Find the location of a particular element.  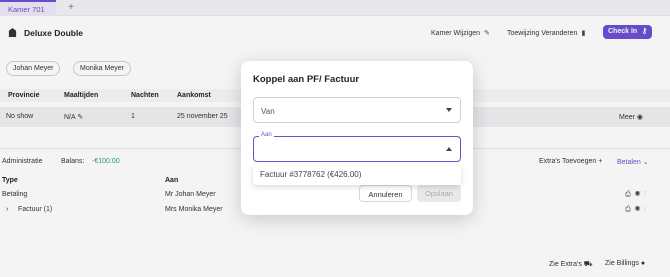

to-select: Aan is located at coordinates (357, 147).